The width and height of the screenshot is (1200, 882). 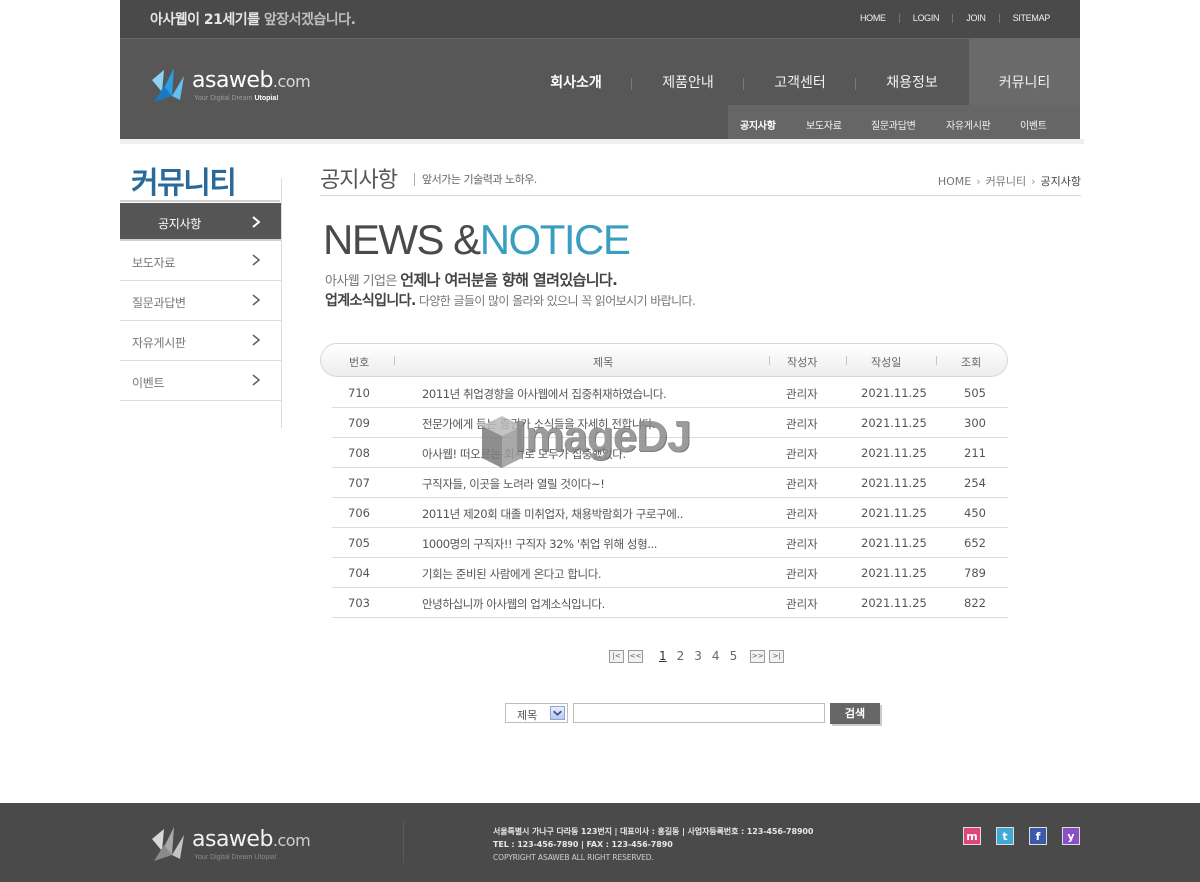 I want to click on page-link-3: 3, so click(x=698, y=656).